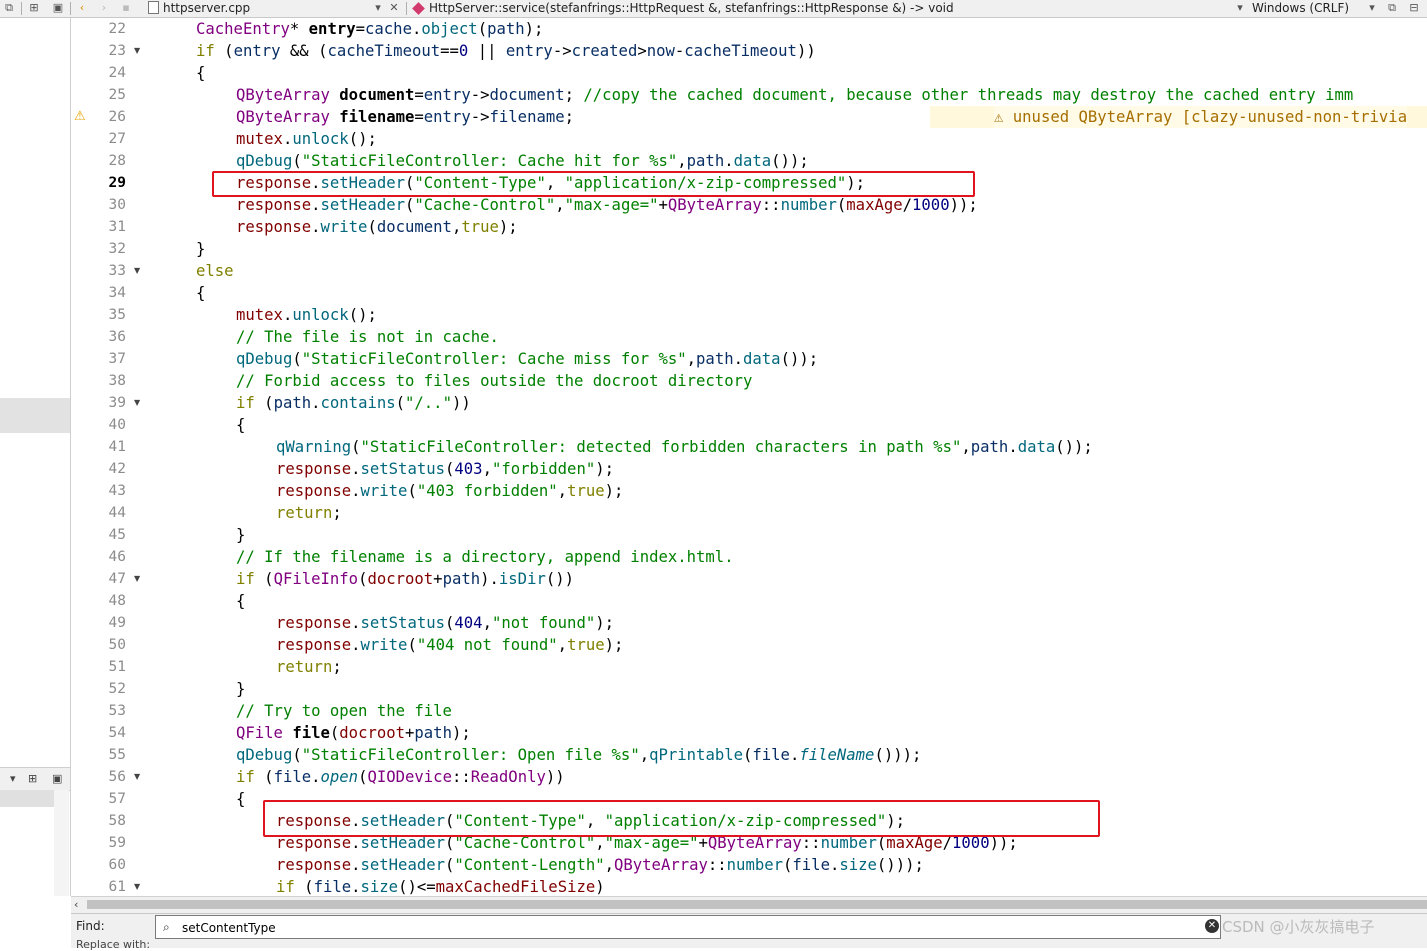 The height and width of the screenshot is (951, 1427). What do you see at coordinates (199, 8) in the screenshot?
I see `file-tab: httpserver.cpp` at bounding box center [199, 8].